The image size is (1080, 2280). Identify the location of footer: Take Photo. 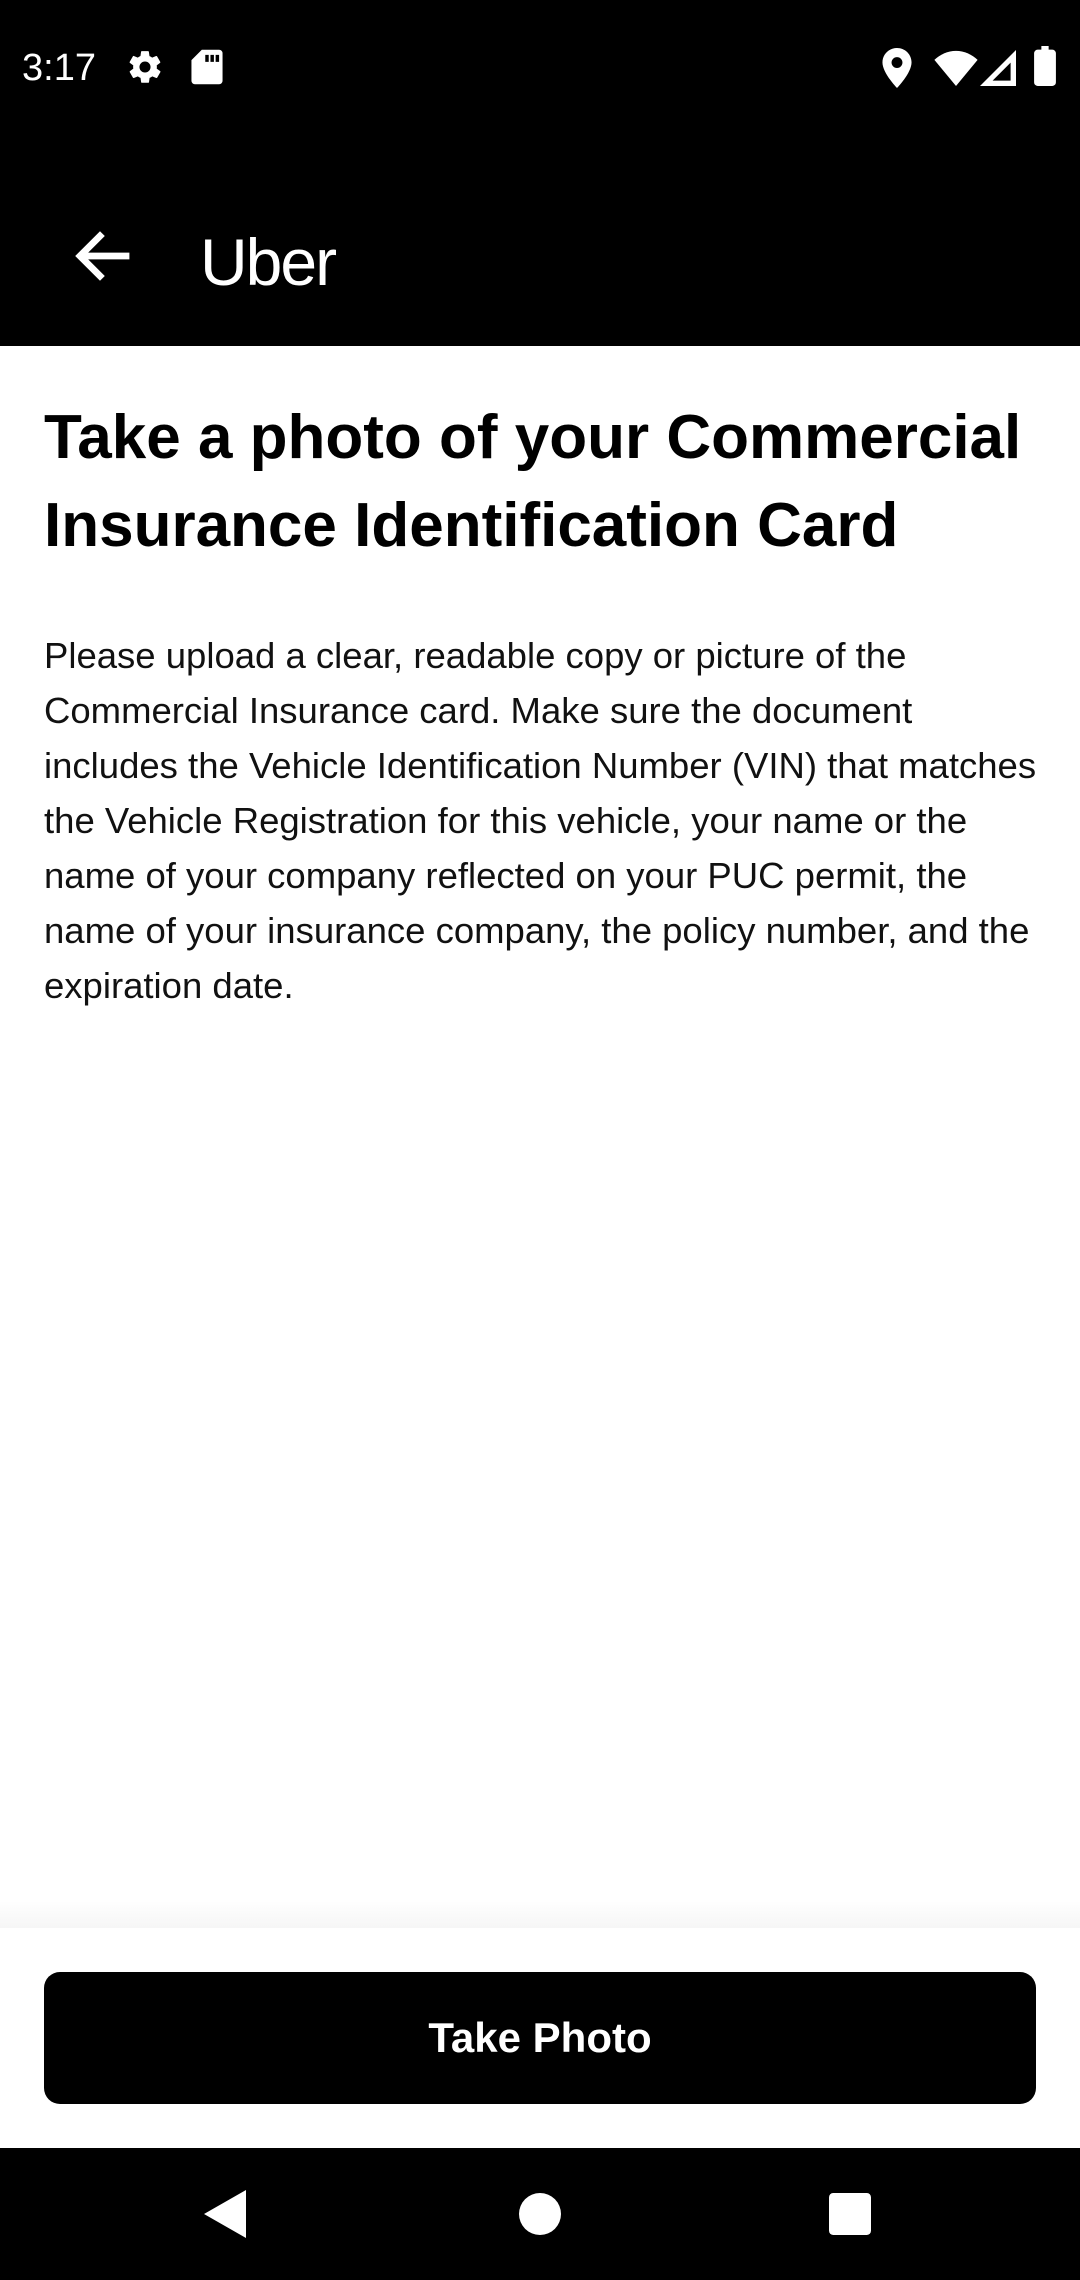
(540, 2038).